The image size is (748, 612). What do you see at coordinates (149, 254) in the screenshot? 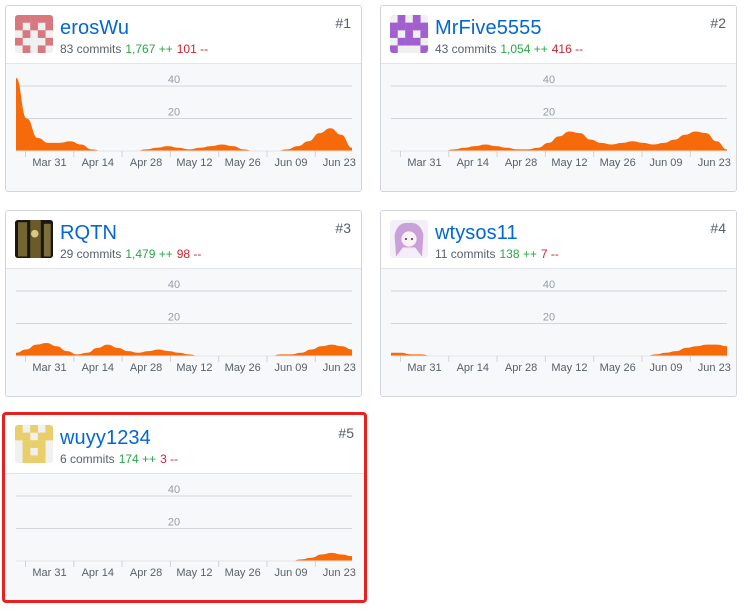
I see `additions-count: 1,479 ++` at bounding box center [149, 254].